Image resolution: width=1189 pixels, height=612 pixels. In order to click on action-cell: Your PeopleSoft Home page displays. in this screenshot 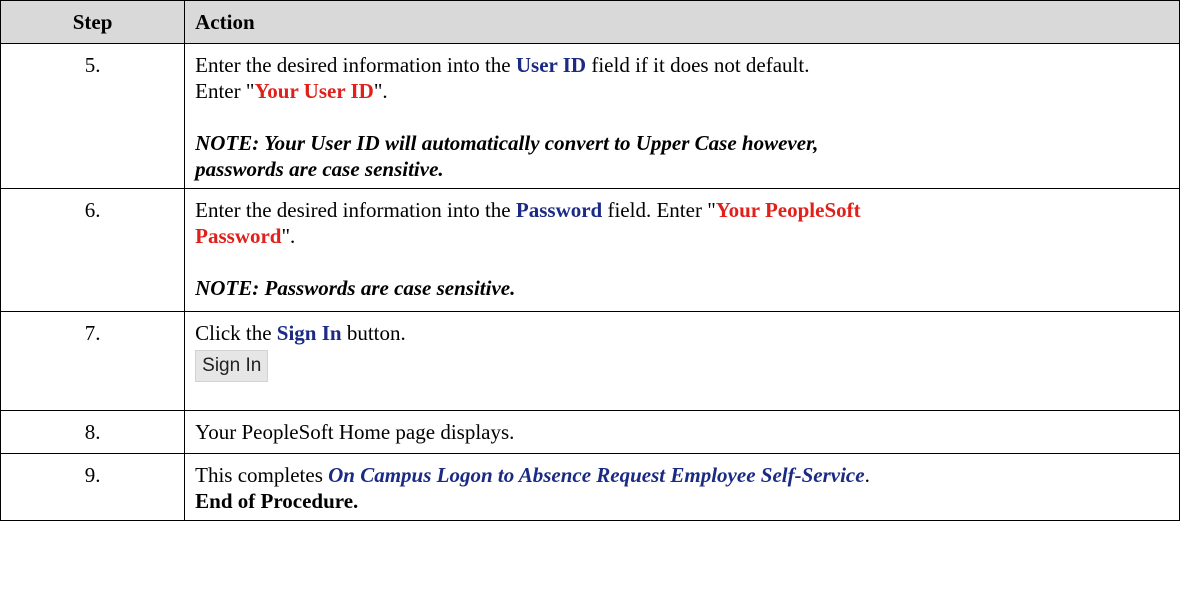, I will do `click(682, 432)`.